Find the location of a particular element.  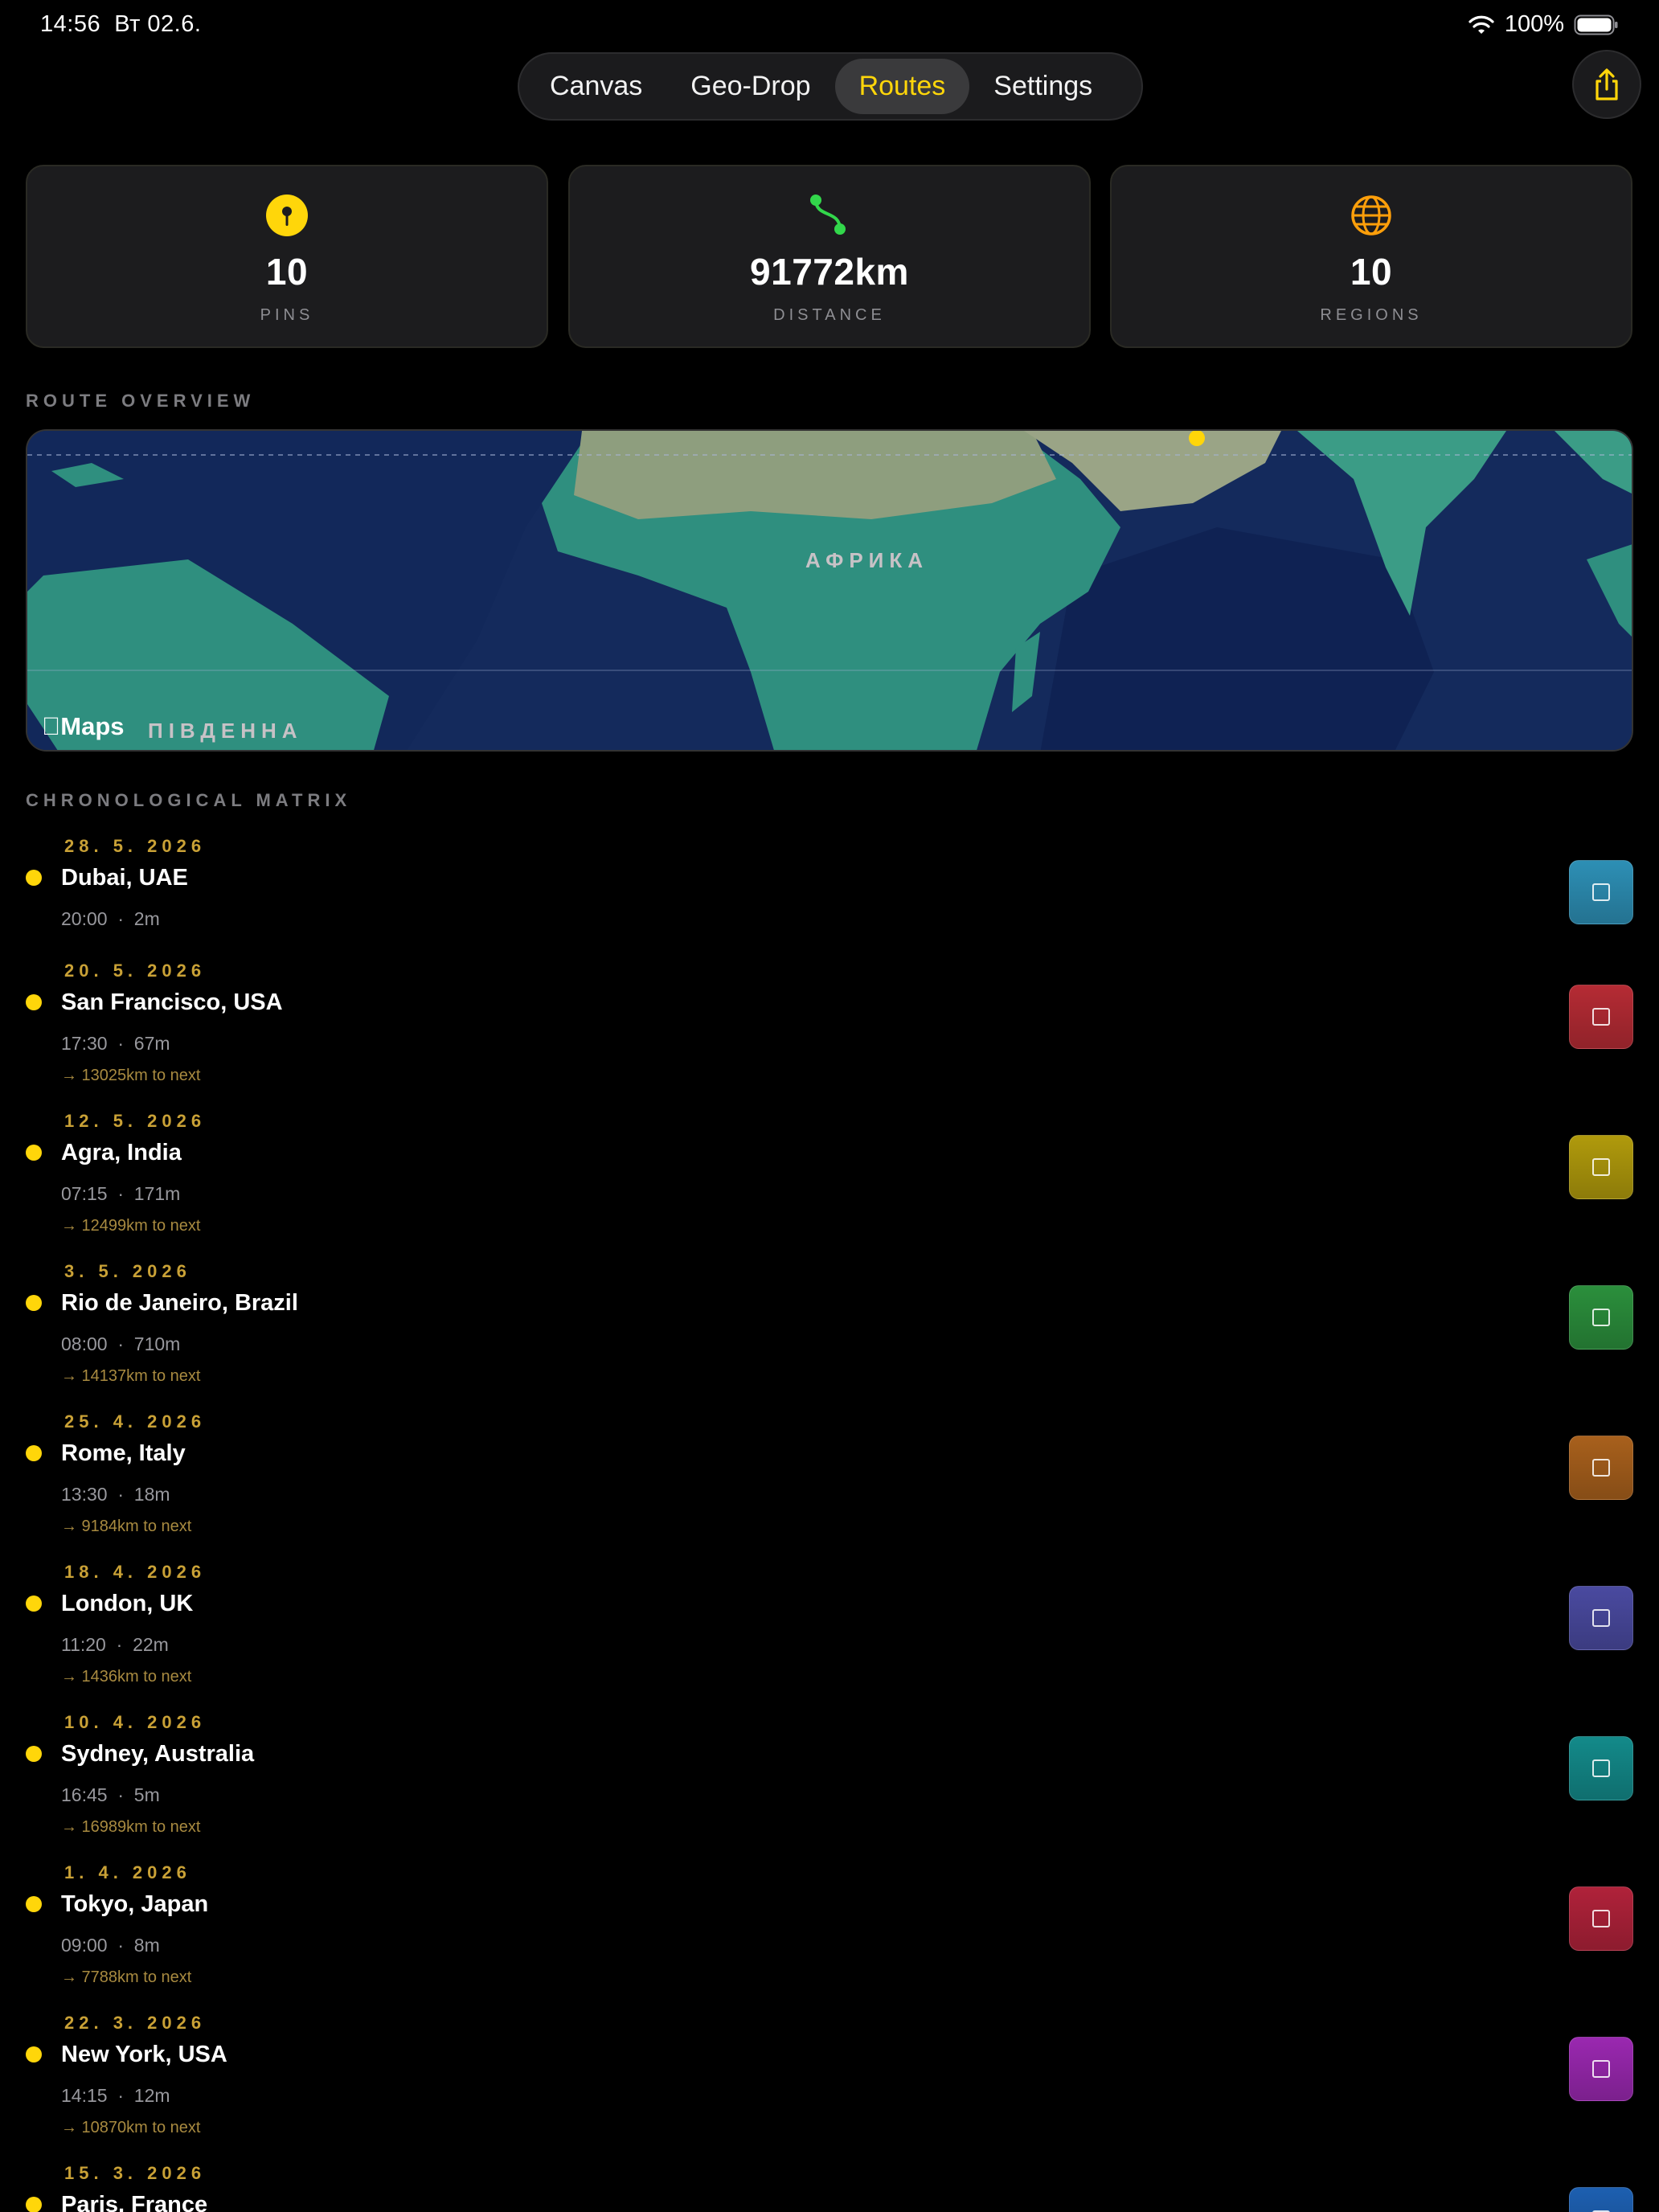

tab-settings: Settings is located at coordinates (1042, 86).